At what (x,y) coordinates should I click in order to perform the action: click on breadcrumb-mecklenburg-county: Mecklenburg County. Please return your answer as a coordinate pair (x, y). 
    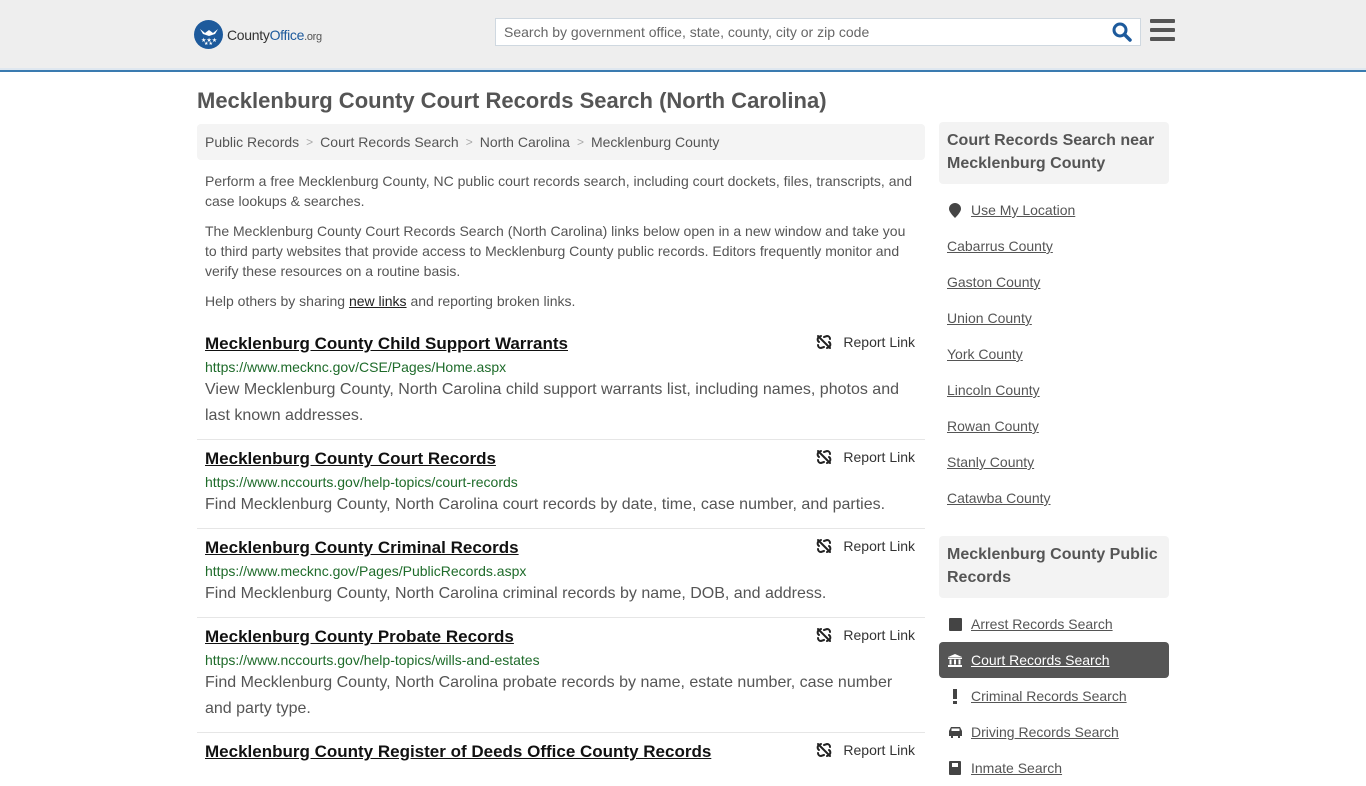
    Looking at the image, I should click on (655, 142).